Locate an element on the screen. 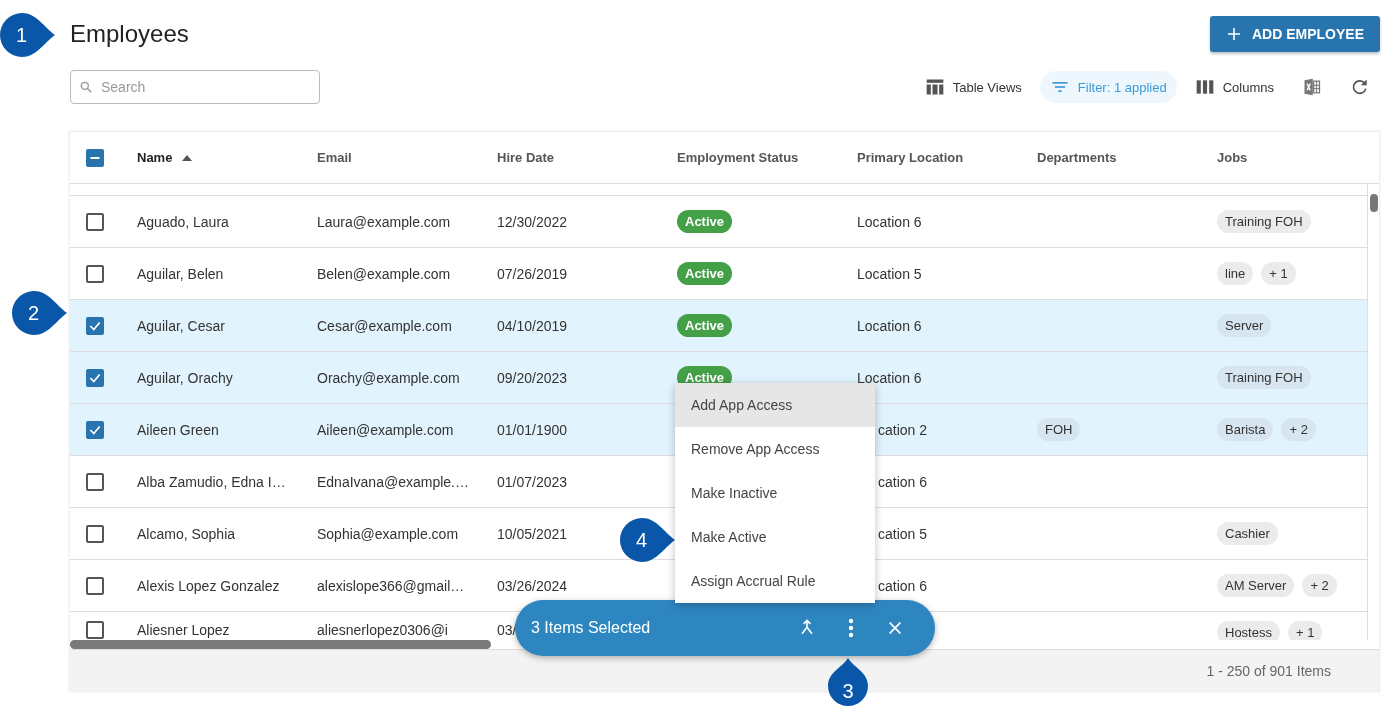 The width and height of the screenshot is (1395, 707). menu-item: Make Inactive is located at coordinates (775, 493).